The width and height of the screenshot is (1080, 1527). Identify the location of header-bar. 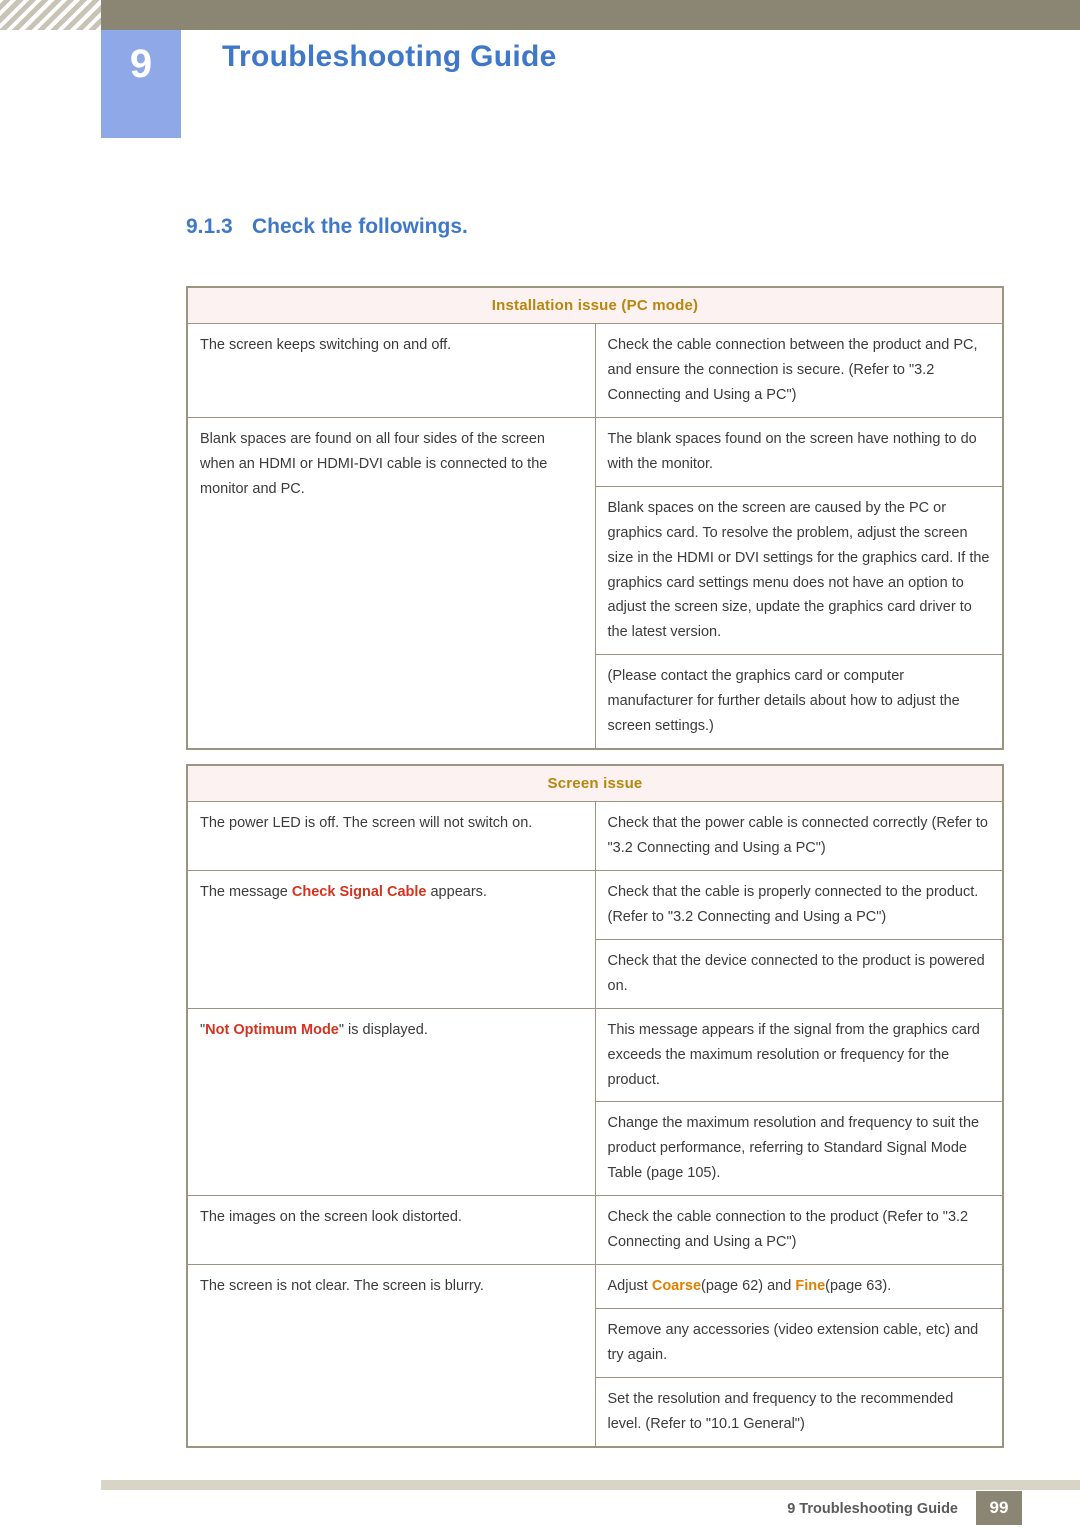
(590, 15).